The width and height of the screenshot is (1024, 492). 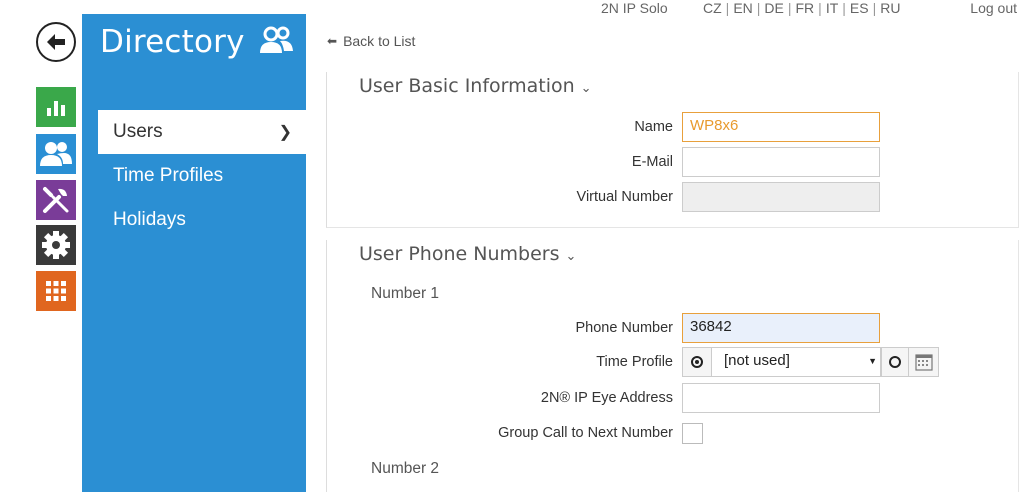 I want to click on section-title-basic: User Basic Information ⌄, so click(x=475, y=86).